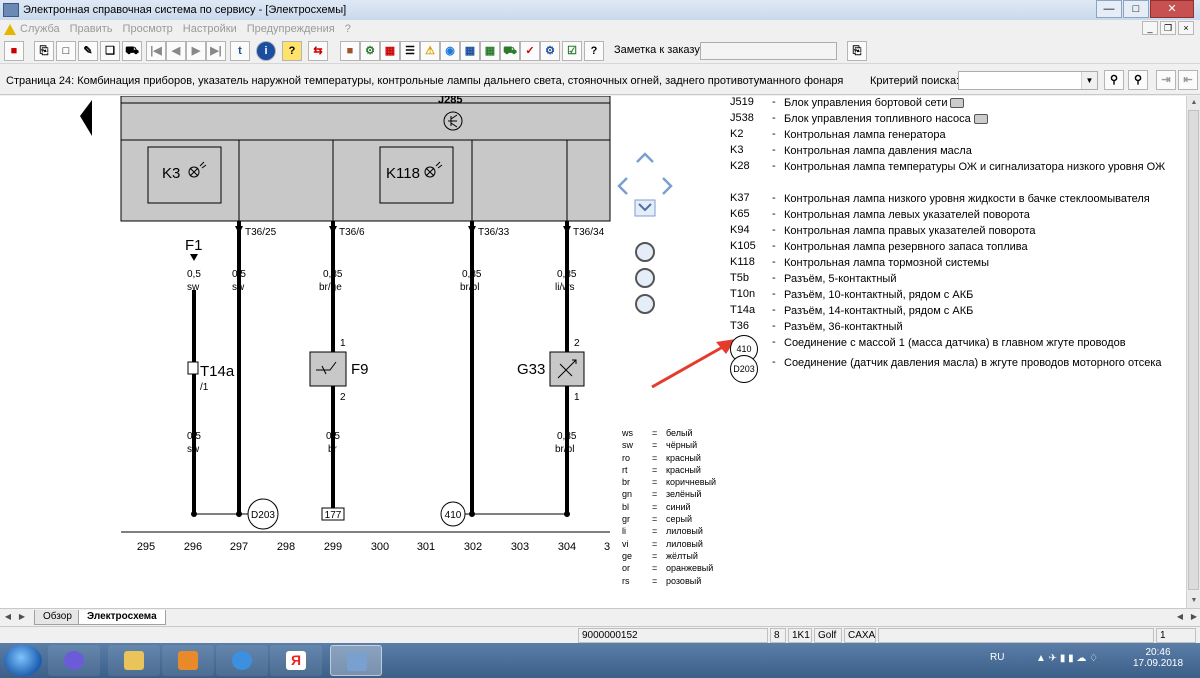 The height and width of the screenshot is (678, 1200). I want to click on chevron-down-icon: ▼, so click(1089, 80).